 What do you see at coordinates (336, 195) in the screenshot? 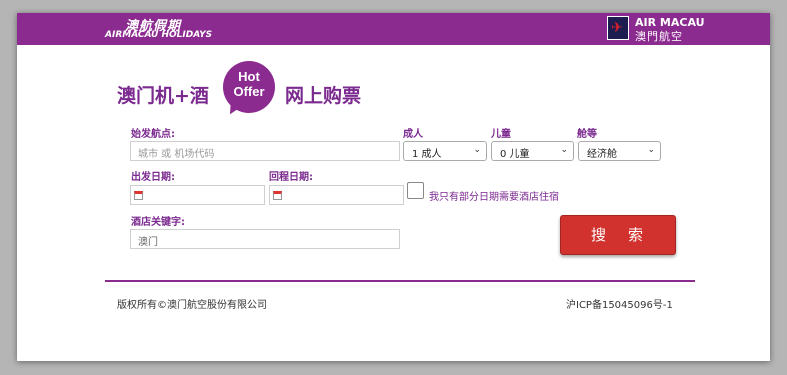
I see `return-date-input` at bounding box center [336, 195].